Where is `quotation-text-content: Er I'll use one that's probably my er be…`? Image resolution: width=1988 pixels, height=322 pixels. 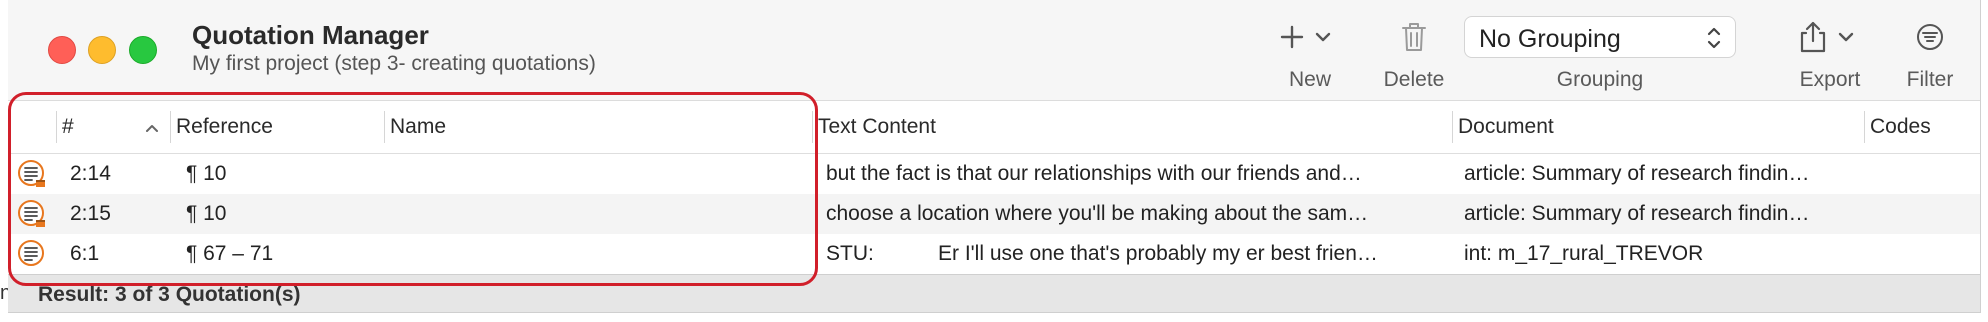 quotation-text-content: Er I'll use one that's probably my er be… is located at coordinates (1158, 253).